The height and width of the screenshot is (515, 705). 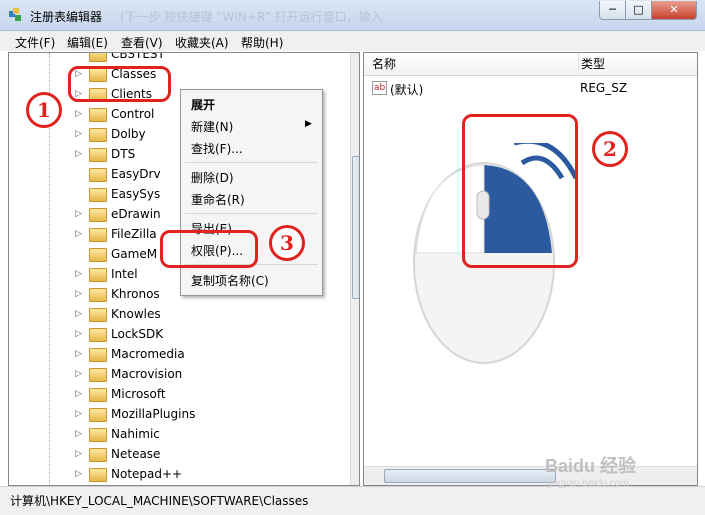 What do you see at coordinates (35, 42) in the screenshot?
I see `menu-file: 文件(F)` at bounding box center [35, 42].